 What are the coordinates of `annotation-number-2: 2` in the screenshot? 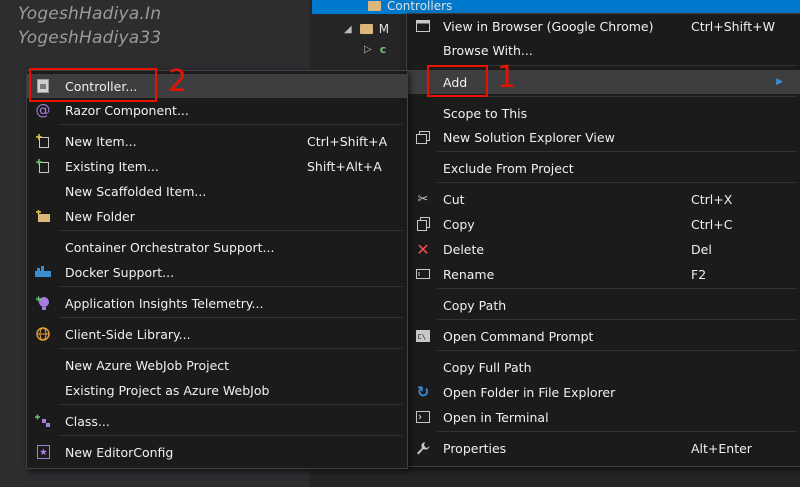 It's located at (178, 81).